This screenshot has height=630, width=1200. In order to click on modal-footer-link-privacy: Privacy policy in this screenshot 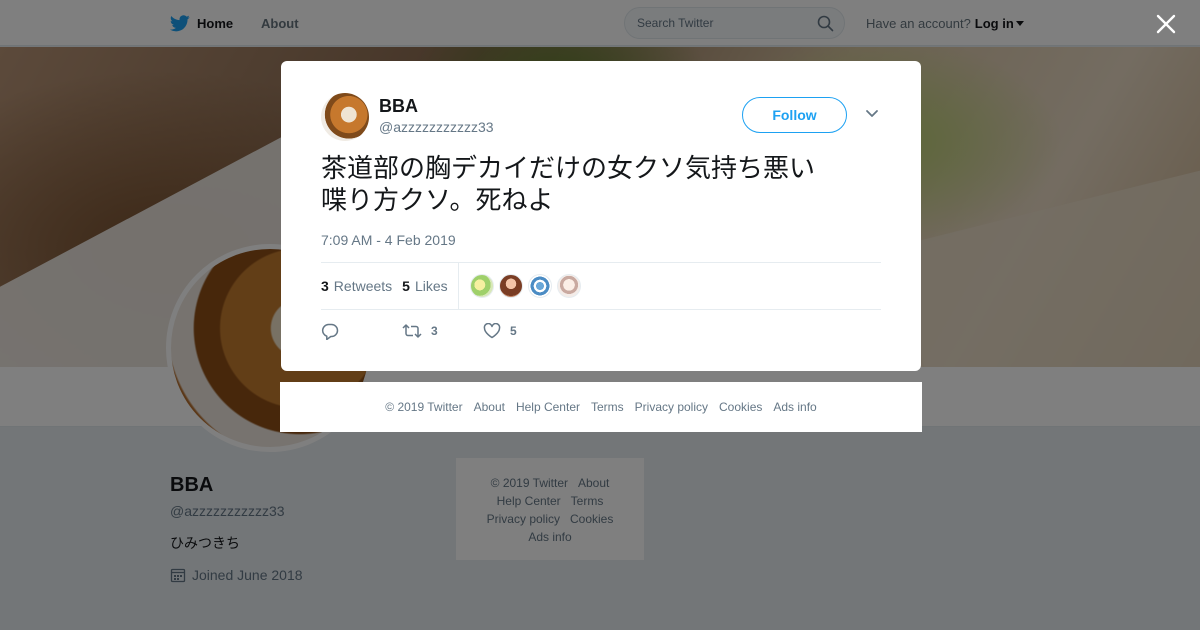, I will do `click(671, 407)`.